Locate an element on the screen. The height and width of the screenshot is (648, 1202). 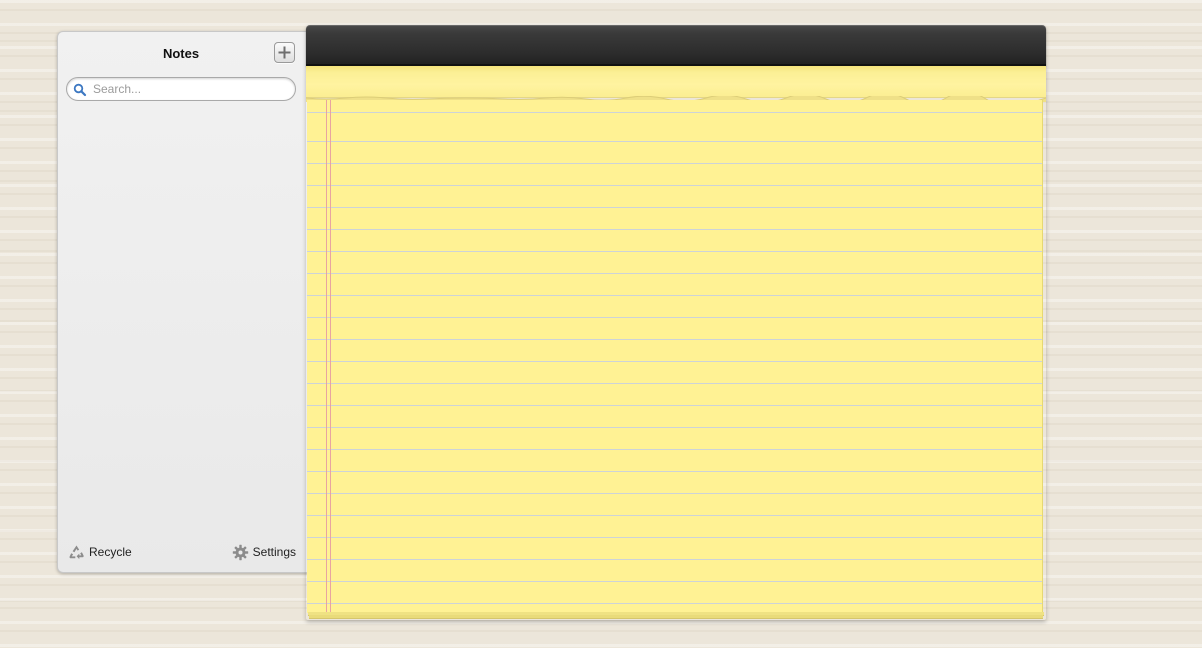
gear-icon is located at coordinates (240, 552).